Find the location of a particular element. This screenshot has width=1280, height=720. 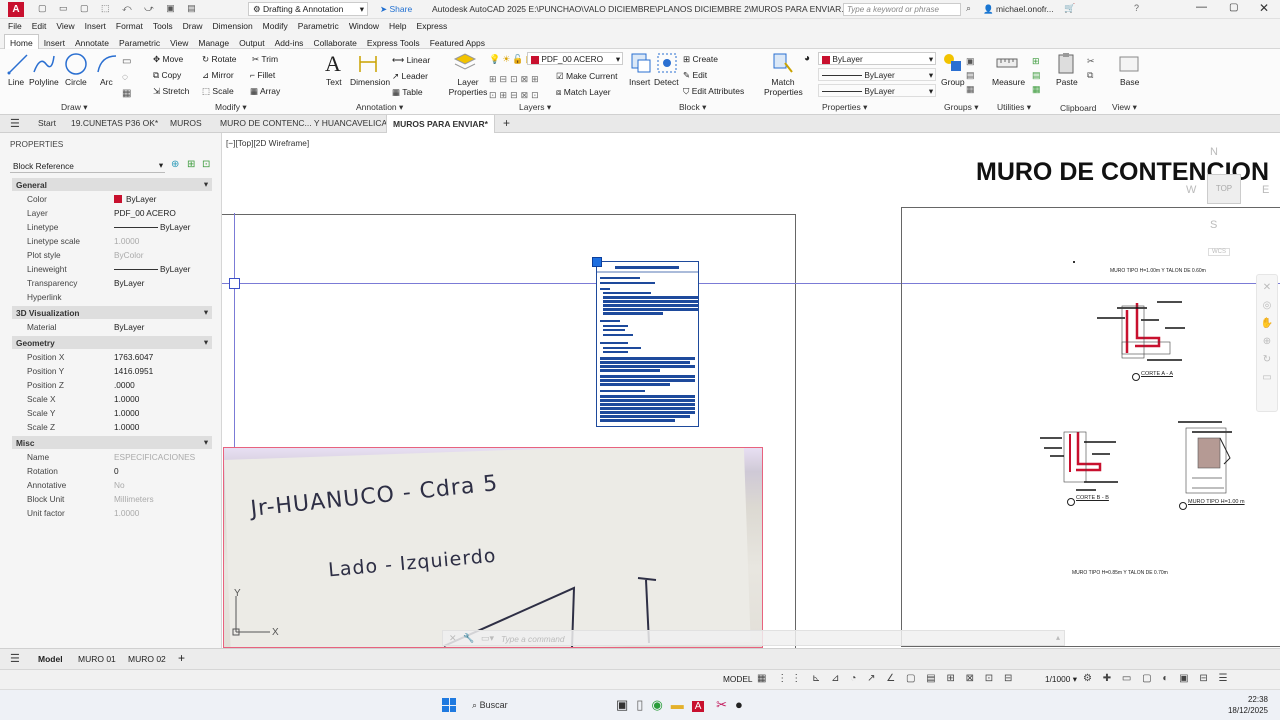

trim-button: ✂ Trim is located at coordinates (265, 59).